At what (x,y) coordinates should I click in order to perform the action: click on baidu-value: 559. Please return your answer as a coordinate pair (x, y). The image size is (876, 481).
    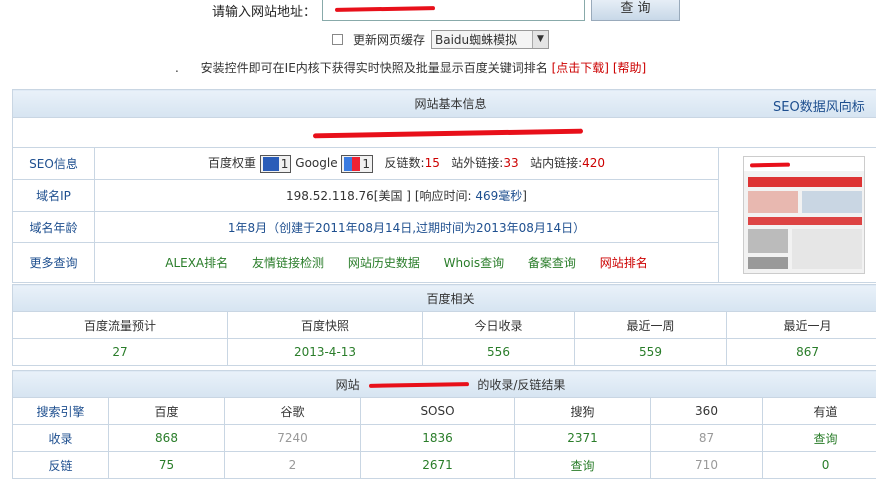
    Looking at the image, I should click on (650, 352).